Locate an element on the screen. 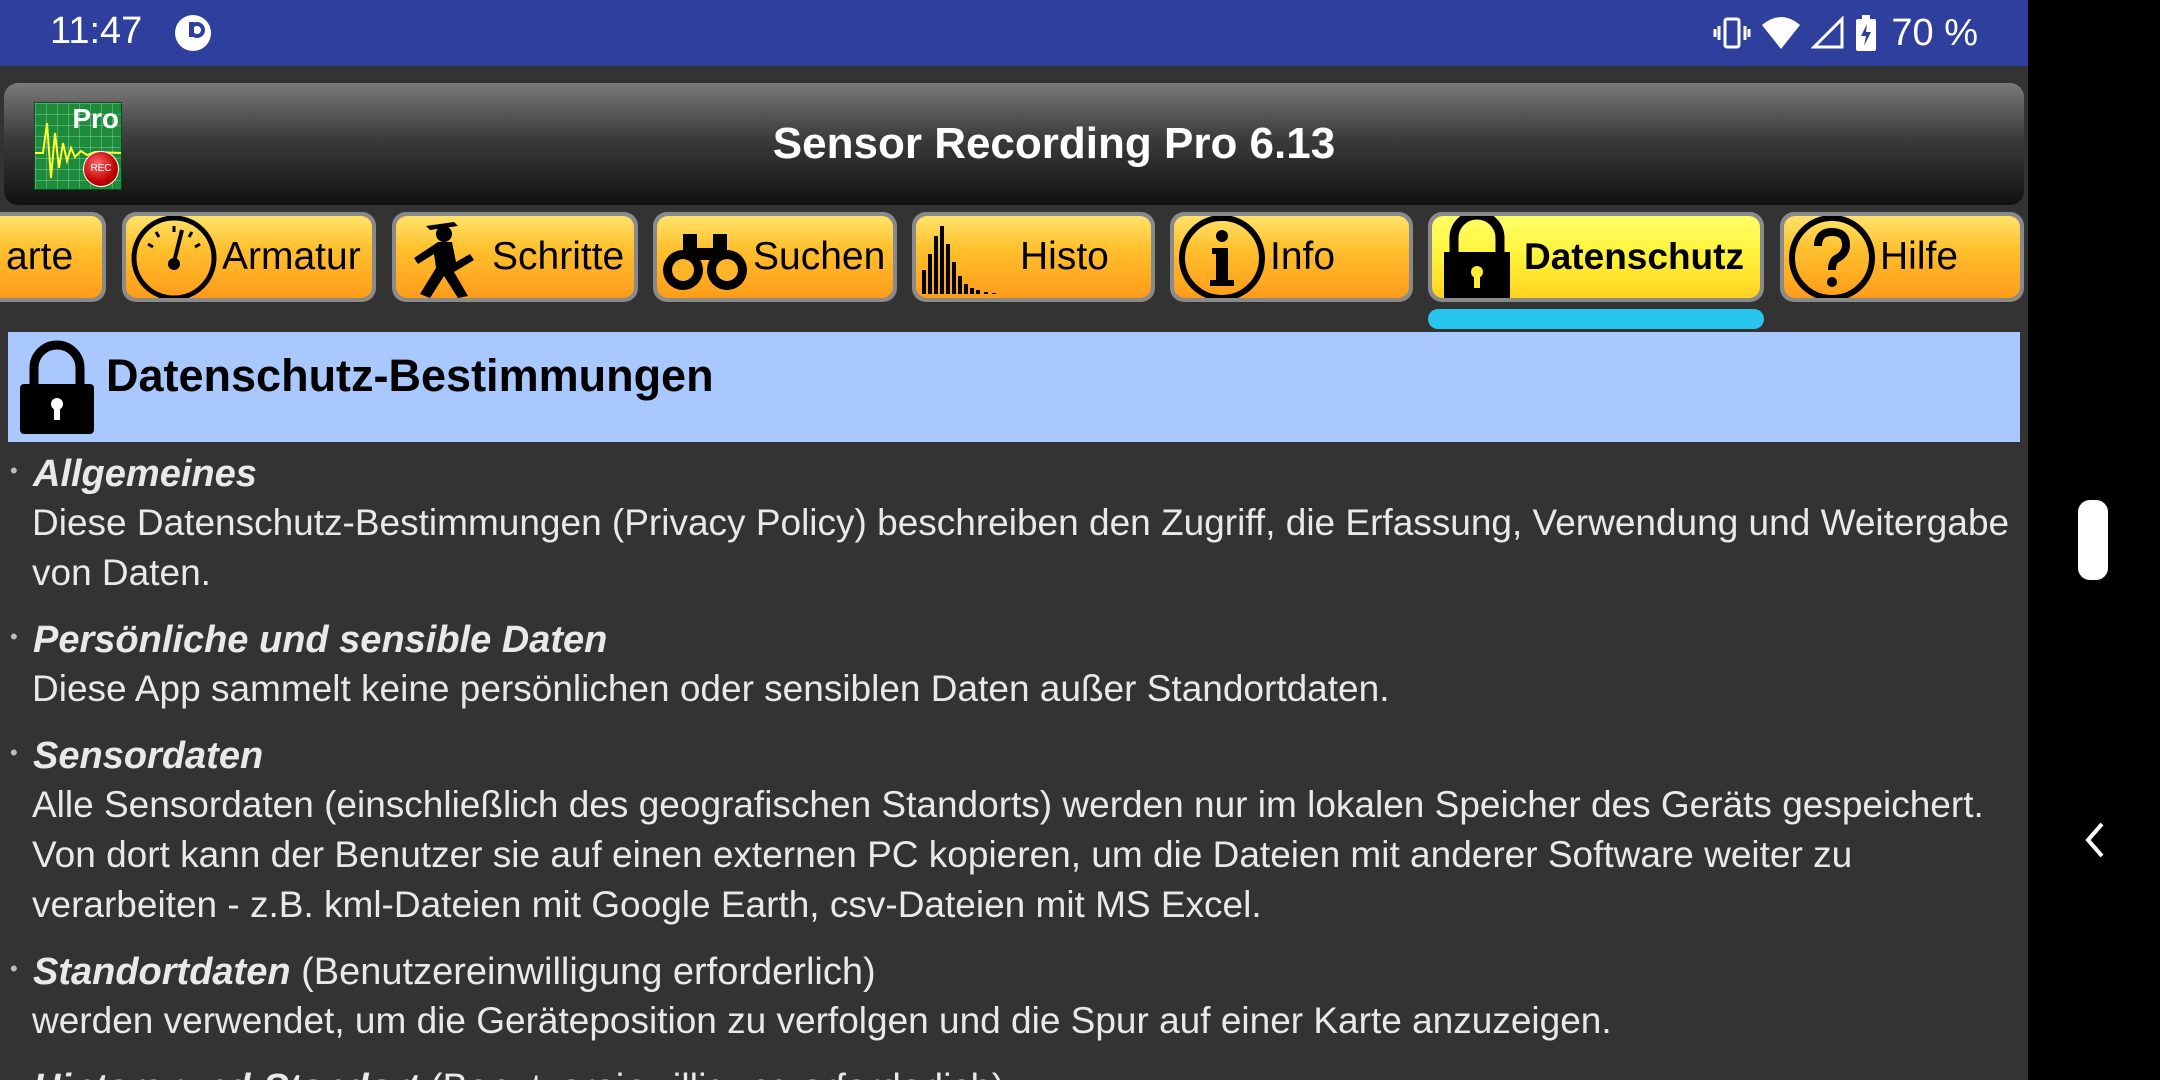  vibrate-icon is located at coordinates (1732, 33).